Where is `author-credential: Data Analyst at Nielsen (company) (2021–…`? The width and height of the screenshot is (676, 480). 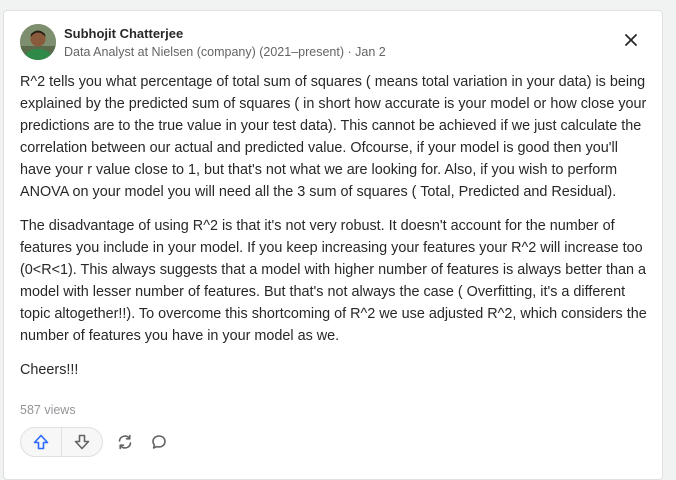
author-credential: Data Analyst at Nielsen (company) (2021–… is located at coordinates (225, 52).